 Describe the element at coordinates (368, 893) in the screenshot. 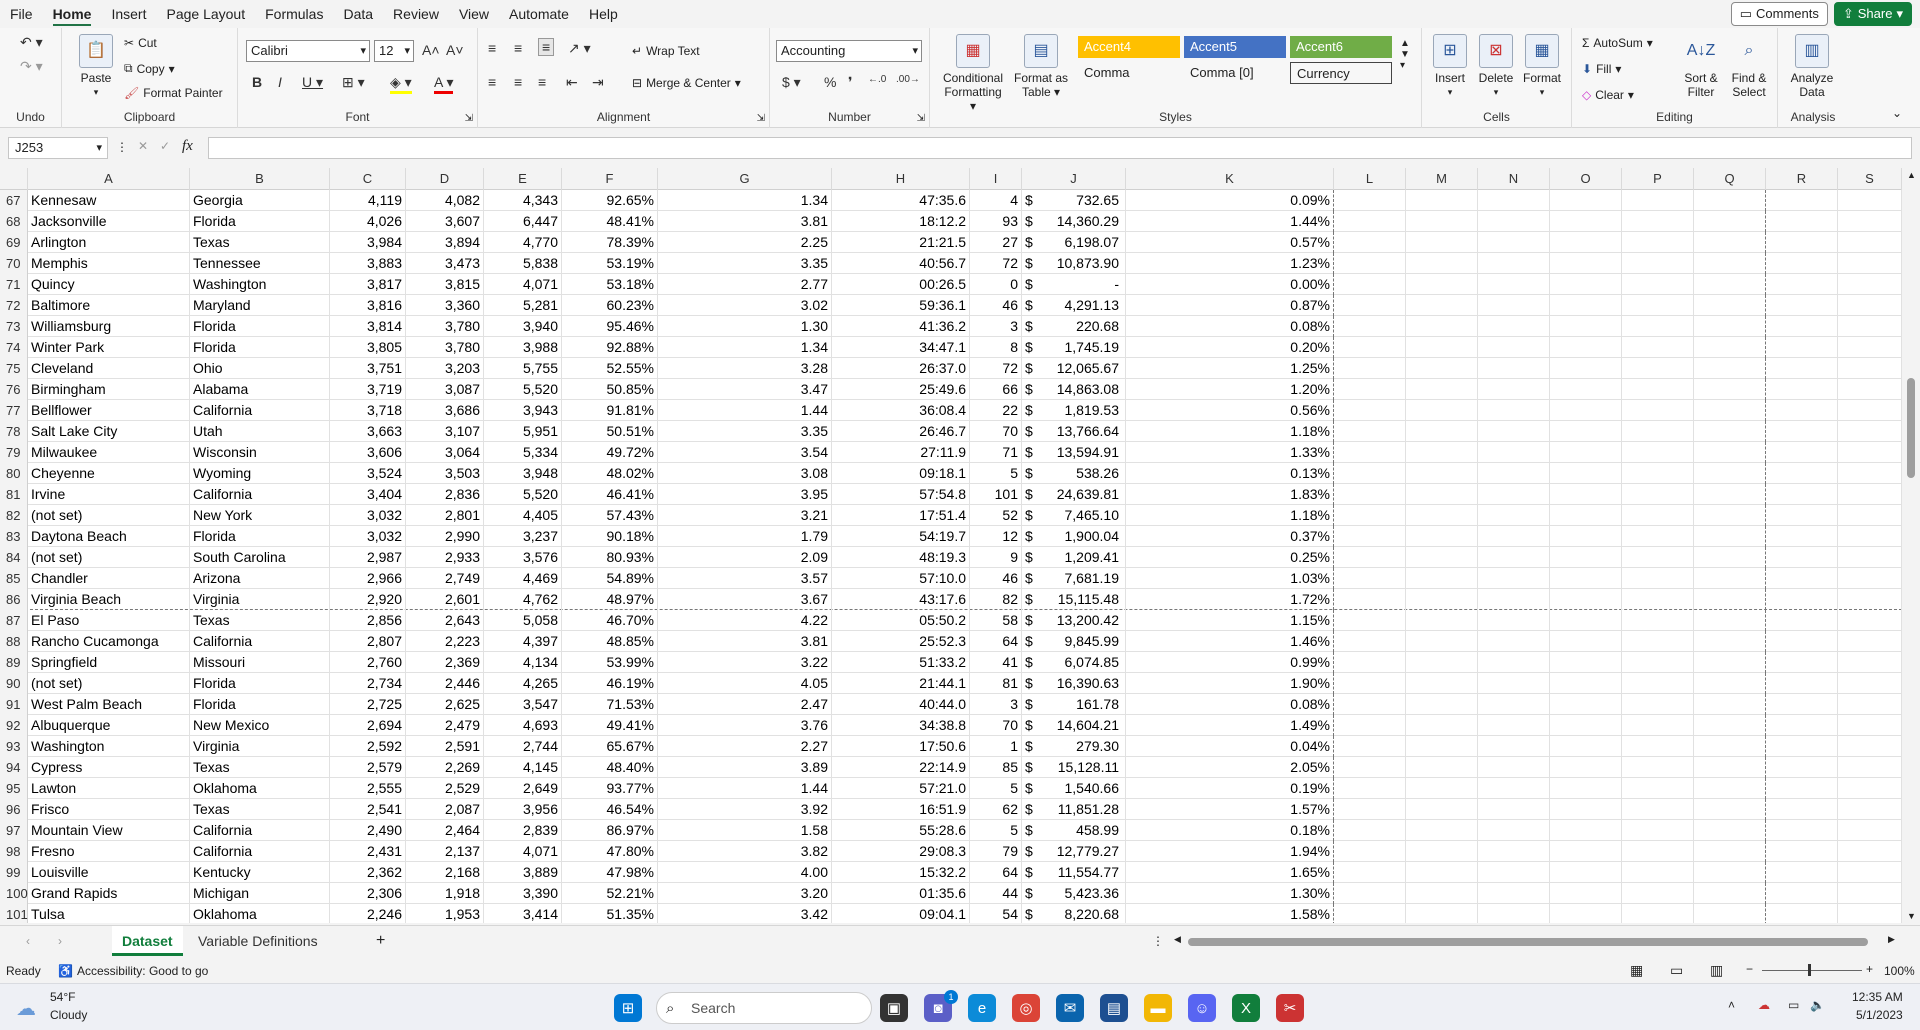

I see `cell-c: 2,306` at that location.